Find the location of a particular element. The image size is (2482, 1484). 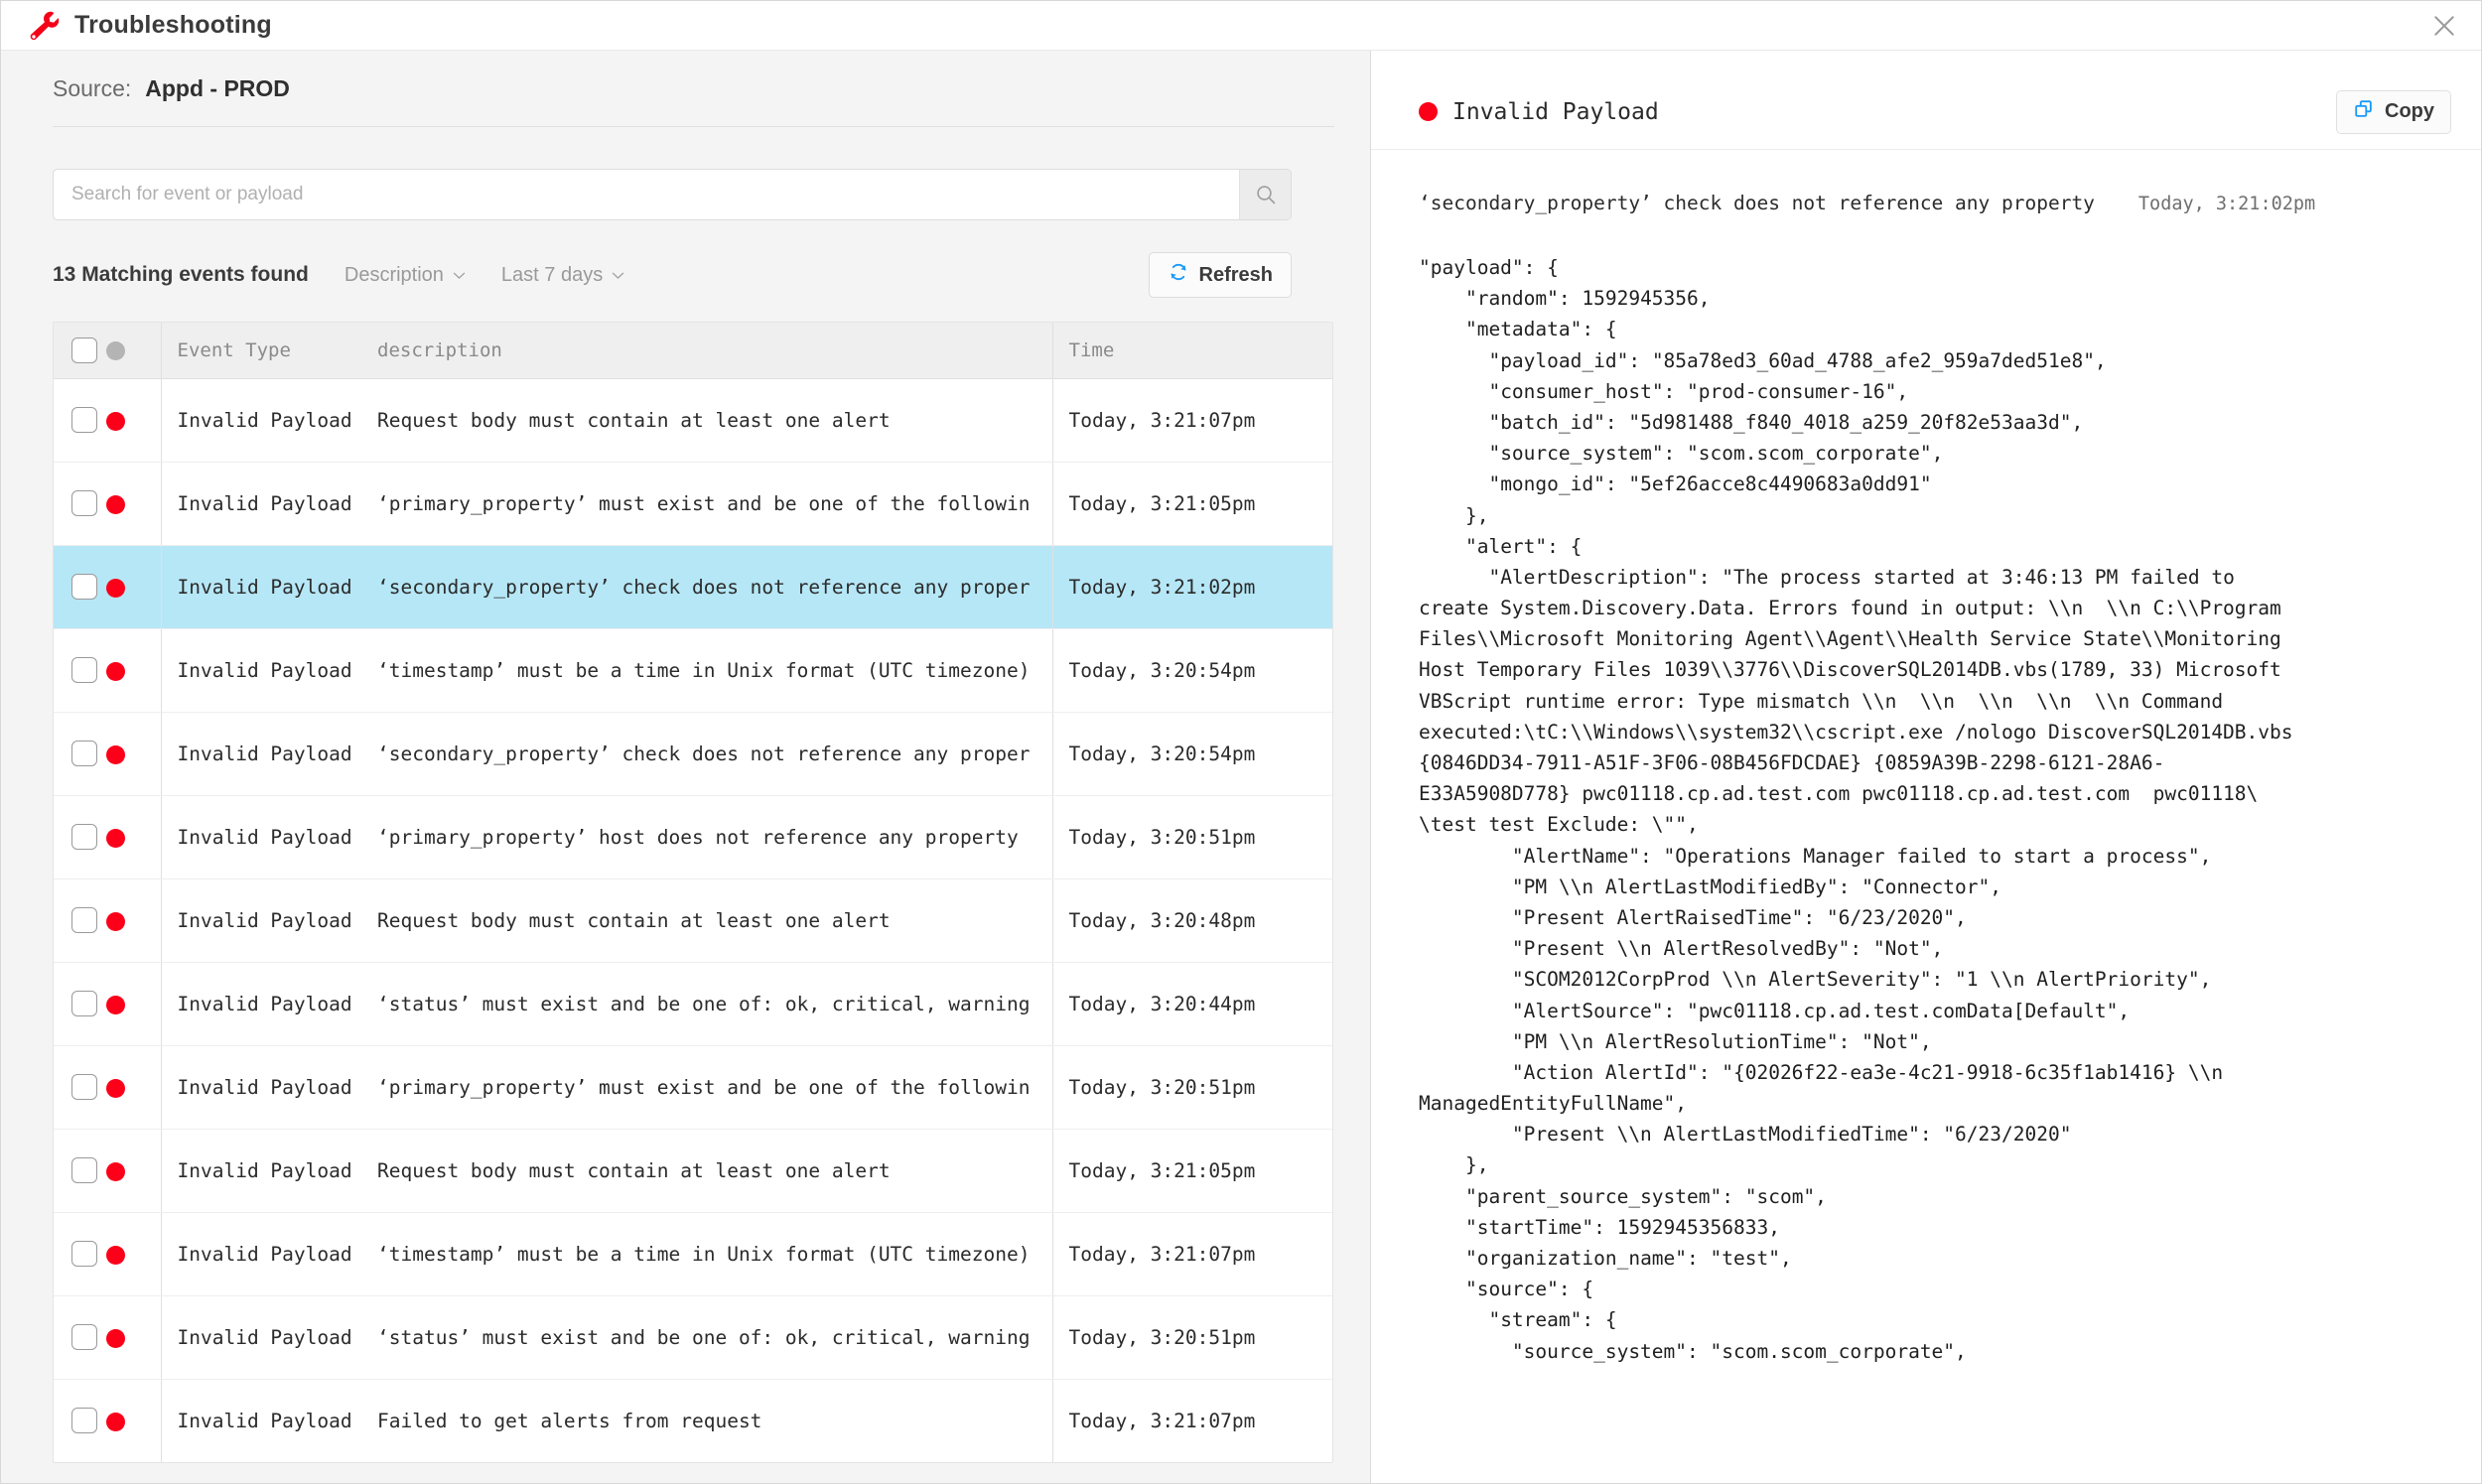

search-input is located at coordinates (646, 194).